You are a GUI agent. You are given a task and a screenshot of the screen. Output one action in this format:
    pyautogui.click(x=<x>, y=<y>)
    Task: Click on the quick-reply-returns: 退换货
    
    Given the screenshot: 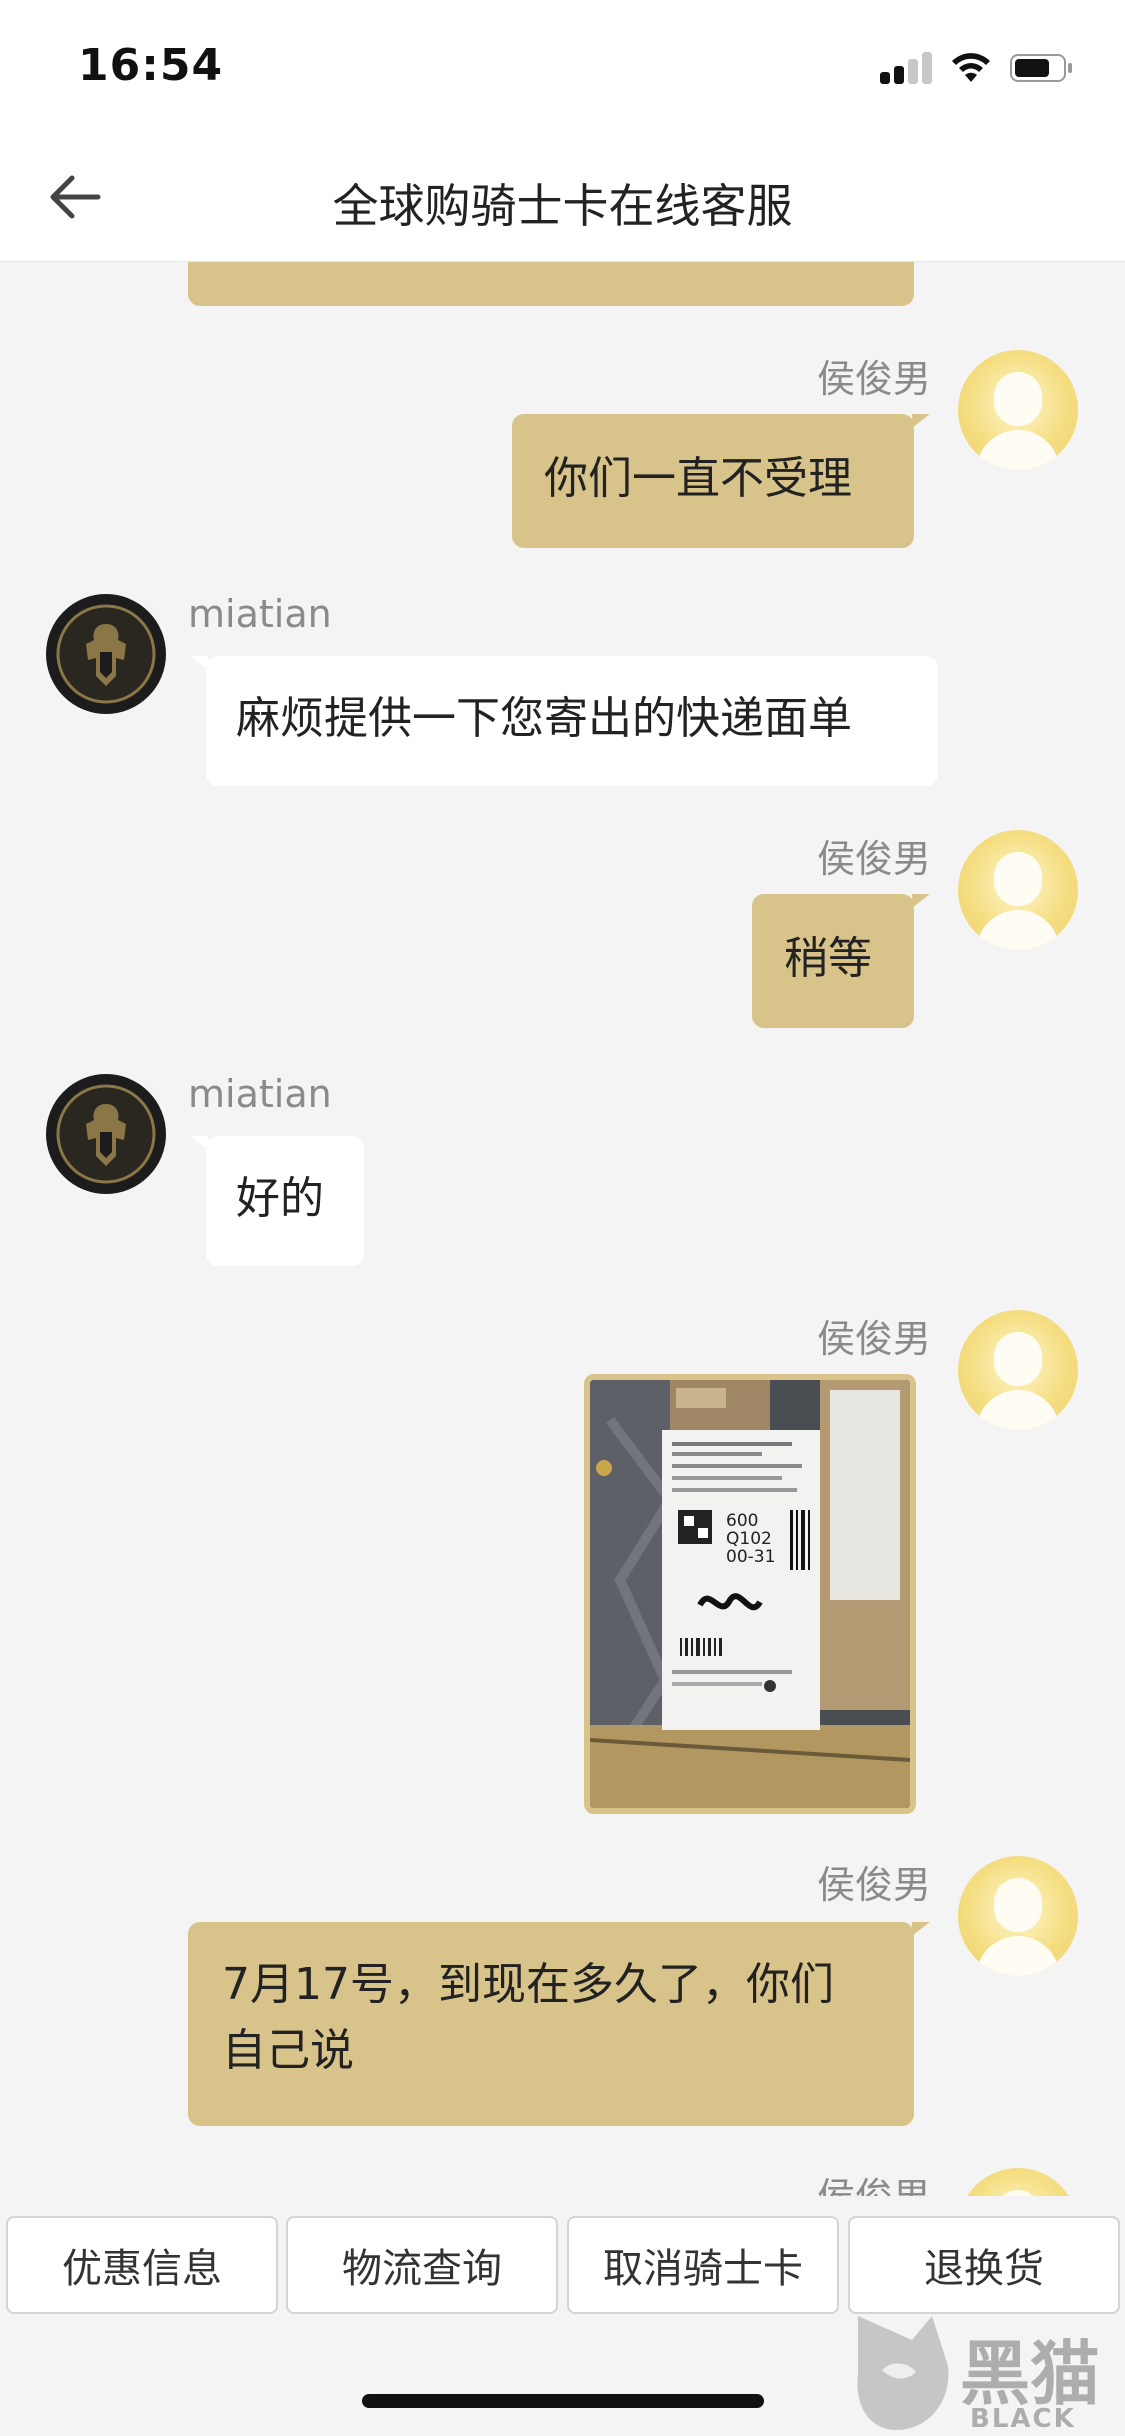 What is the action you would take?
    pyautogui.click(x=984, y=2265)
    